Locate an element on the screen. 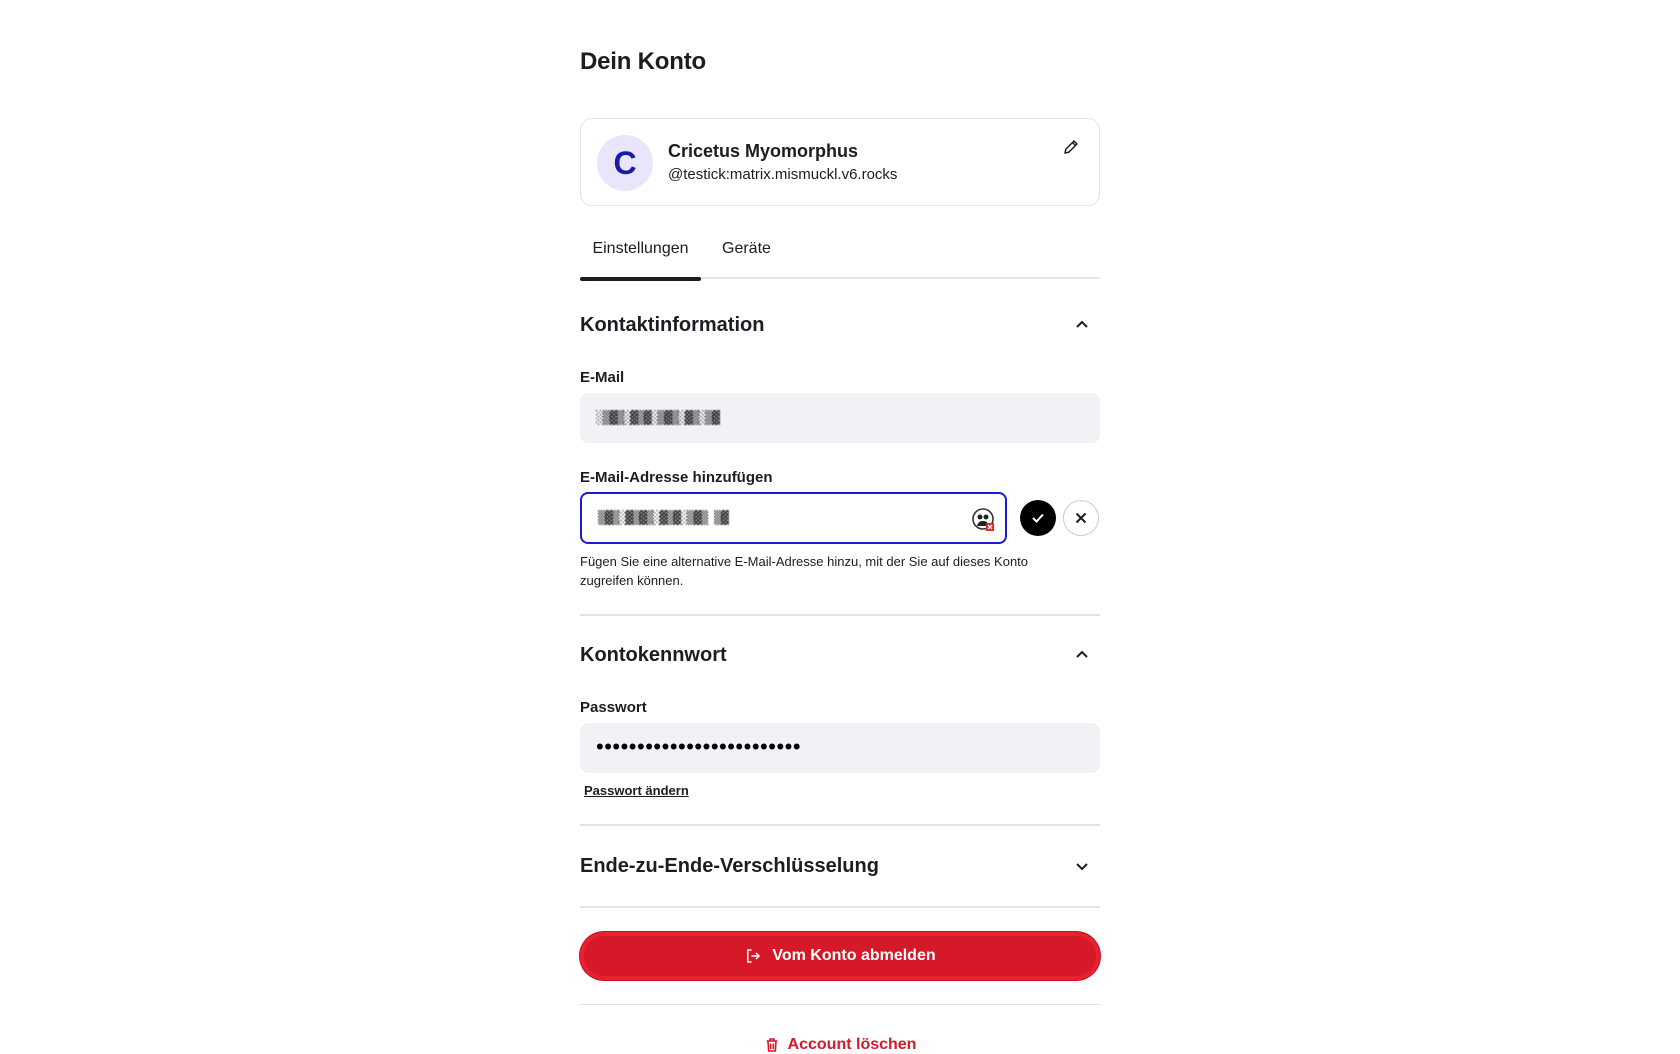 Image resolution: width=1680 pixels, height=1054 pixels. email-label: E-Mail is located at coordinates (602, 377).